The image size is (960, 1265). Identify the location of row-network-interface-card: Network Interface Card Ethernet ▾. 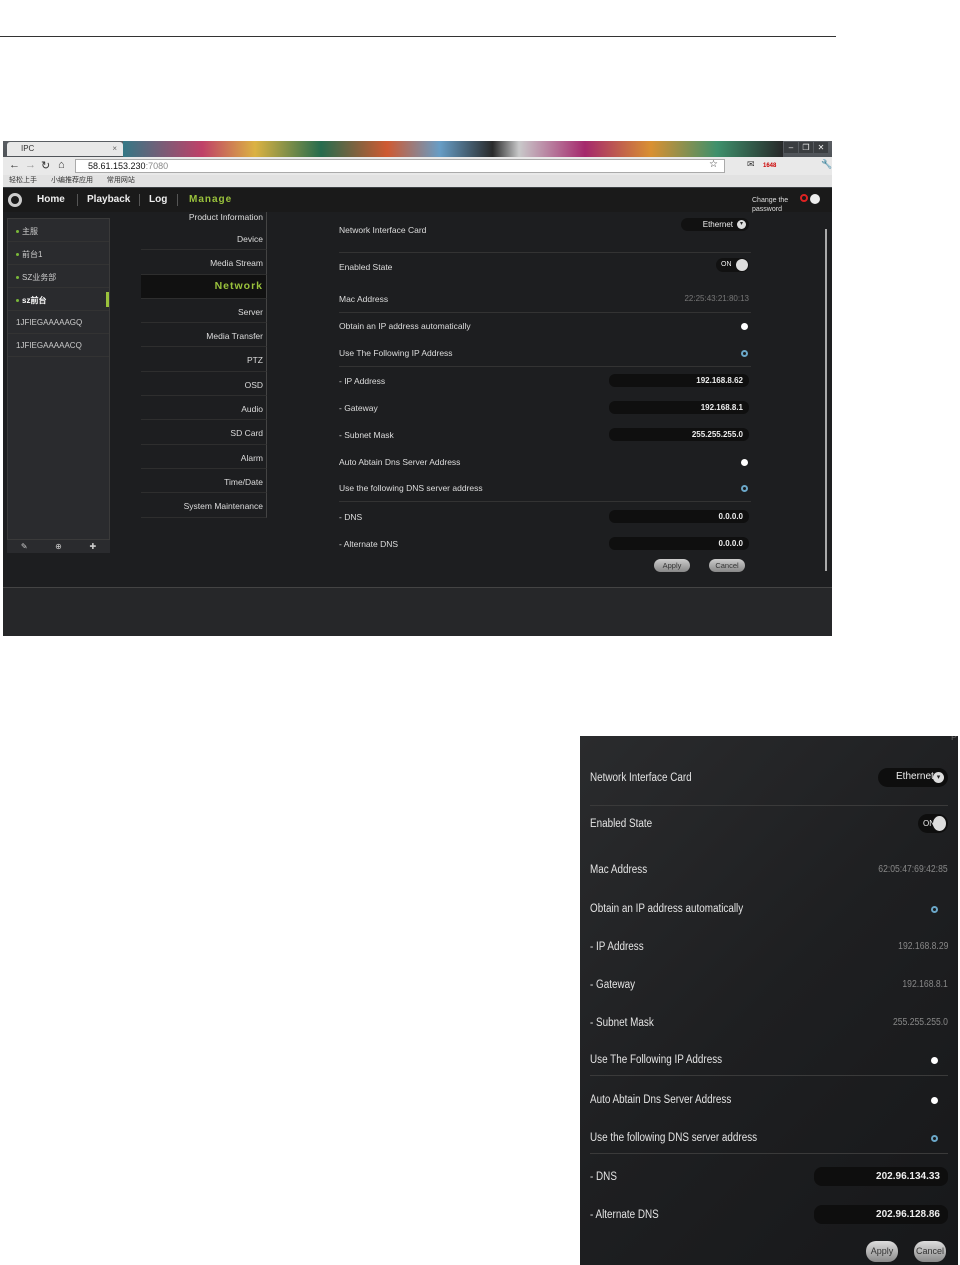
(769, 793).